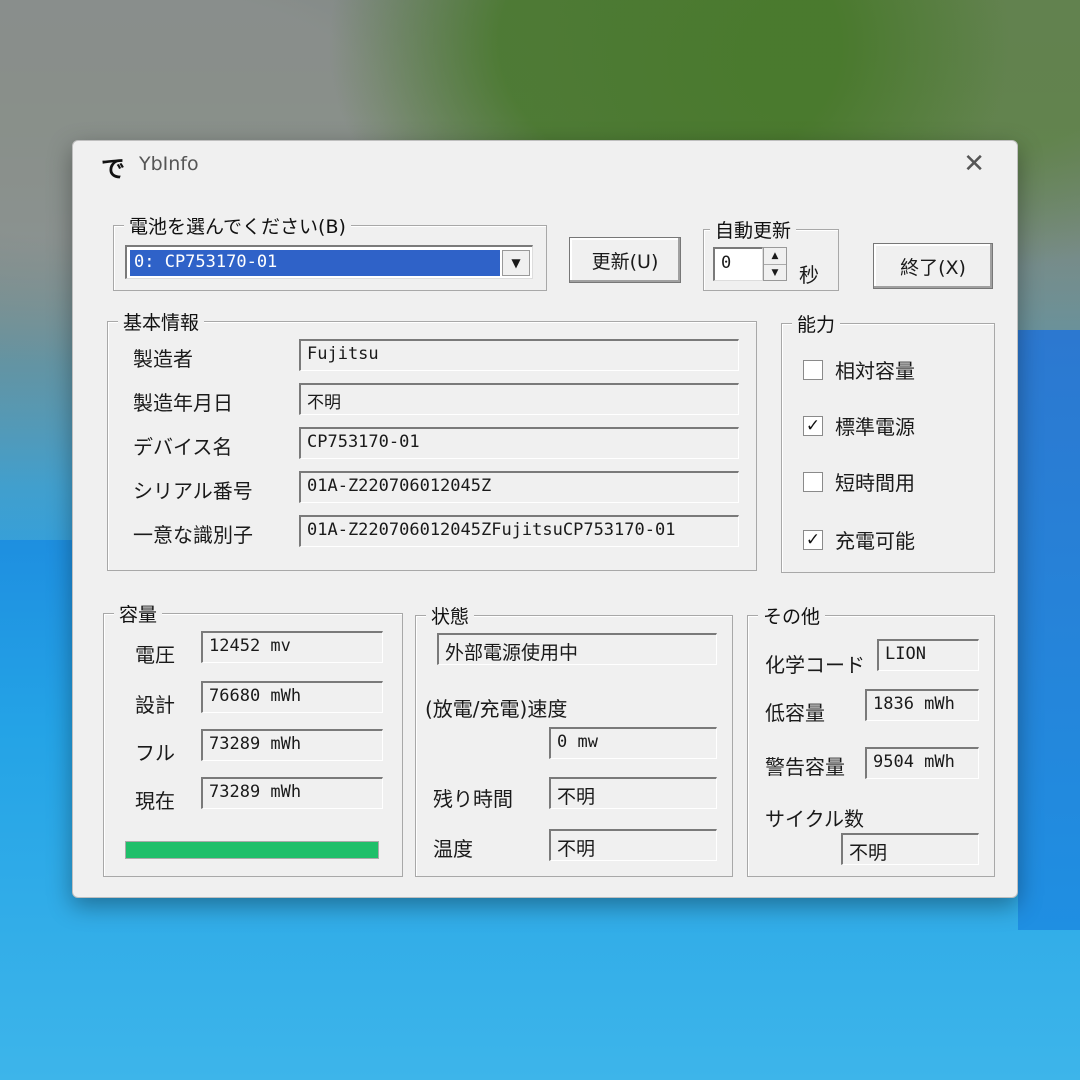 The height and width of the screenshot is (1080, 1080). What do you see at coordinates (163, 359) in the screenshot?
I see `manufacturer-label: 製造者` at bounding box center [163, 359].